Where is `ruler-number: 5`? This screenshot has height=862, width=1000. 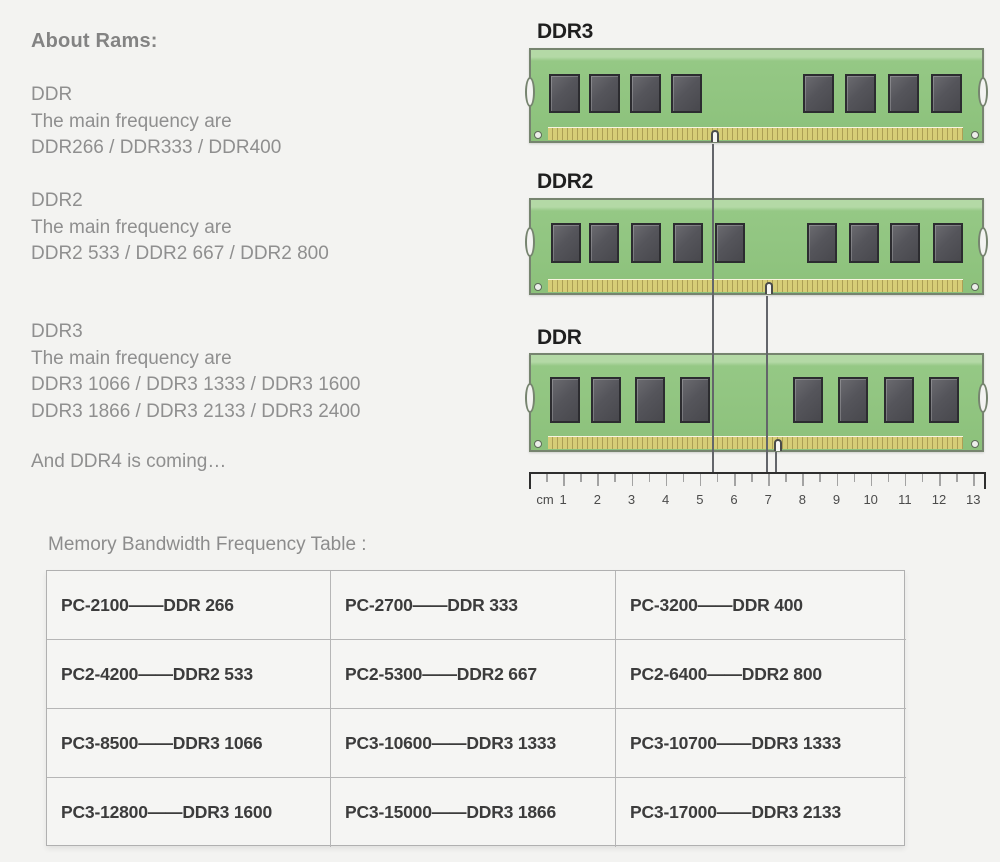
ruler-number: 5 is located at coordinates (700, 499).